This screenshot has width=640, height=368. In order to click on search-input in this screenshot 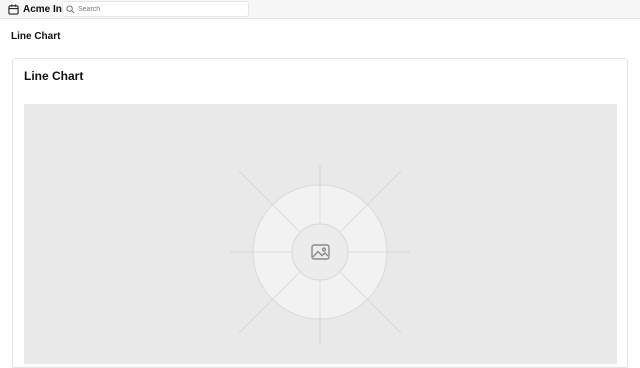, I will do `click(156, 9)`.